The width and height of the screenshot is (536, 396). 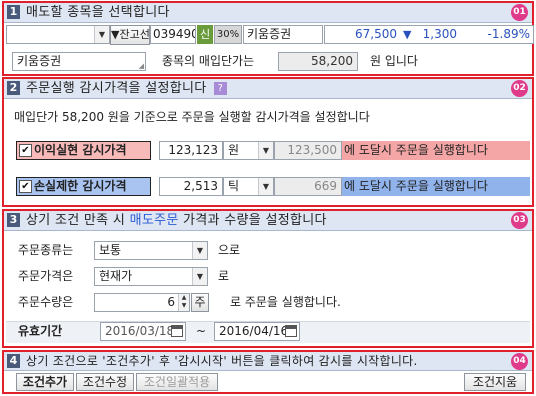 I want to click on stock-search-field: 키움증권 ◢, so click(x=79, y=61).